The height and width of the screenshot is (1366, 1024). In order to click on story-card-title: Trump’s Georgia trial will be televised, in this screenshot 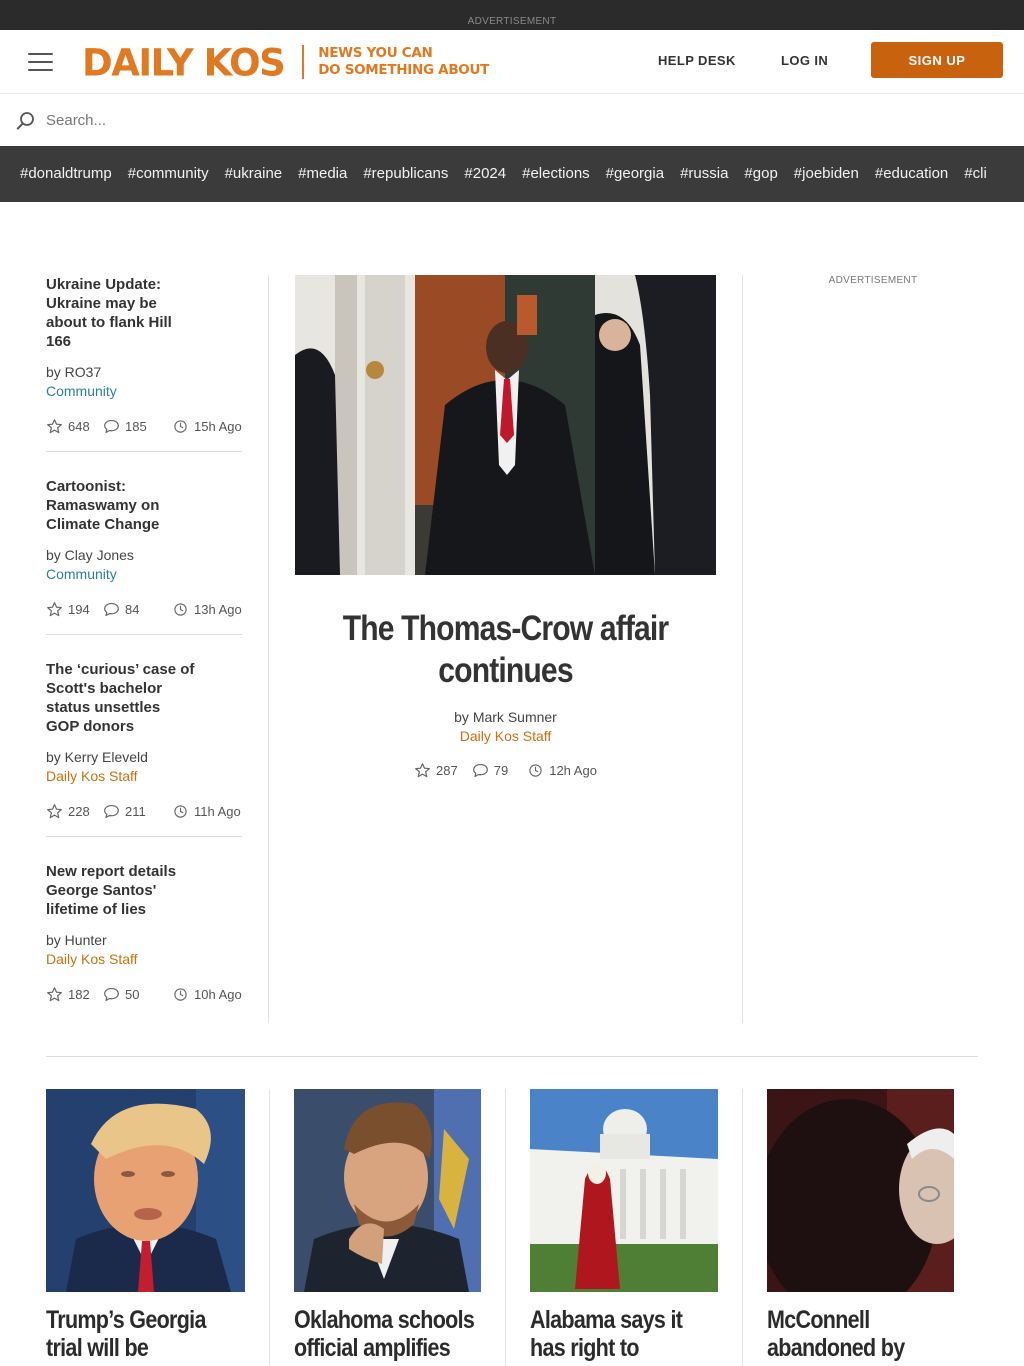, I will do `click(145, 1336)`.